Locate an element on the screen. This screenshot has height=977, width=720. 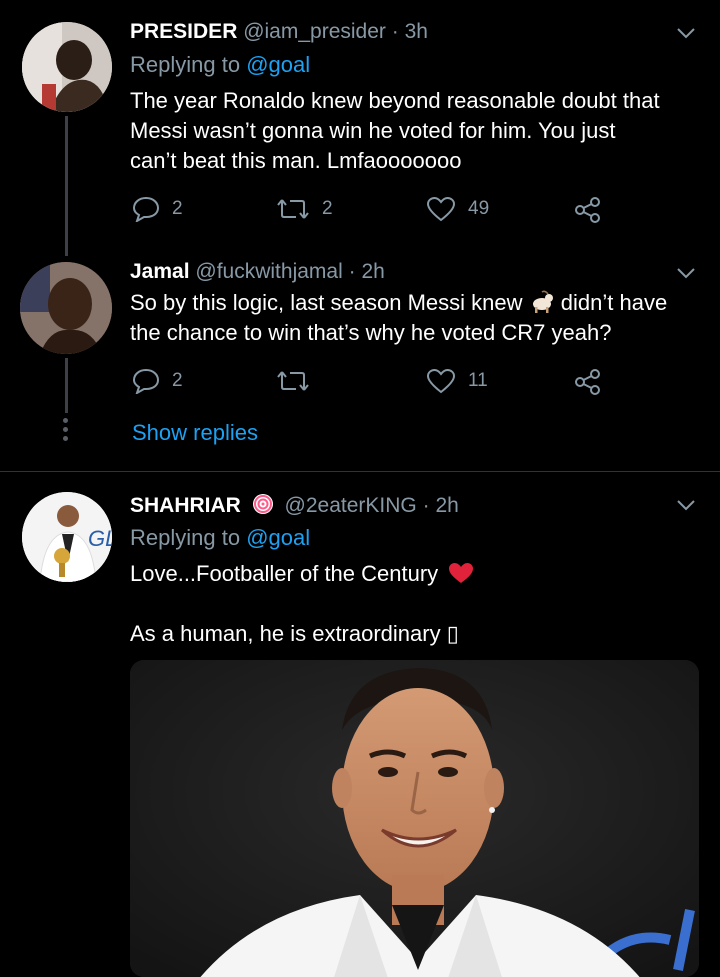
tweet-text-line: can’t beat this man. Lmfaooooooo is located at coordinates (296, 160).